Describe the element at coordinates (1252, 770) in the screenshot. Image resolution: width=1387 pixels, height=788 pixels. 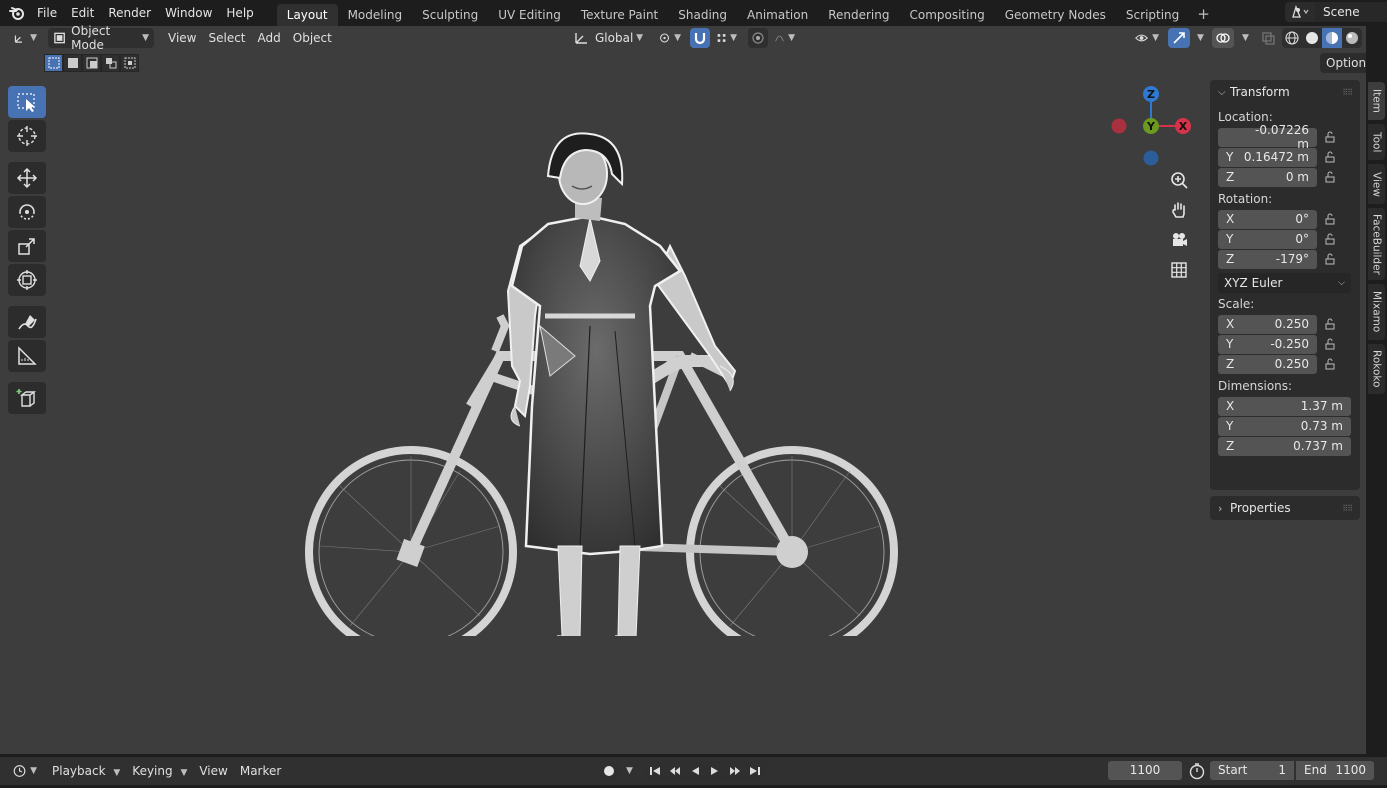
I see `start-frame-field: Start 1` at that location.